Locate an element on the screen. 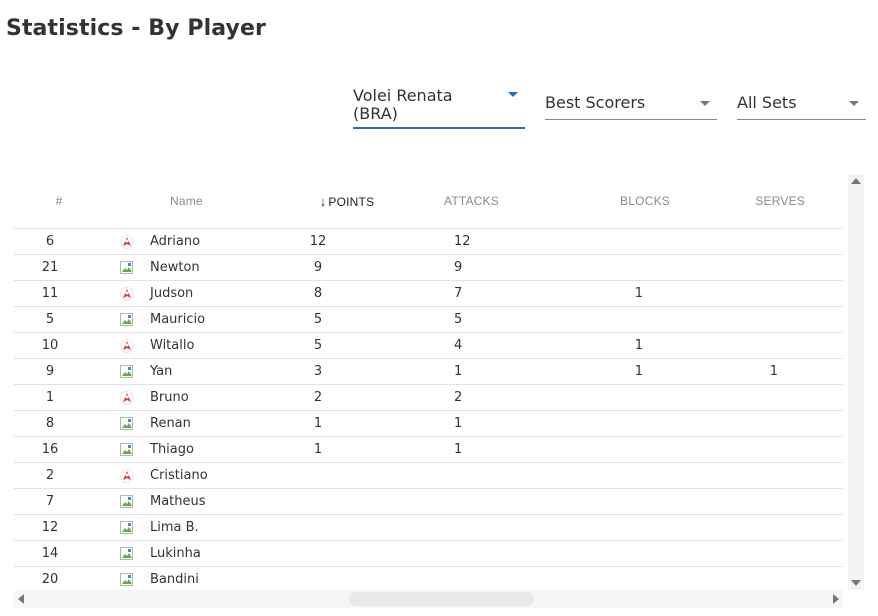 This screenshot has width=878, height=616. team-select: Volei Renata (BRA) is located at coordinates (439, 106).